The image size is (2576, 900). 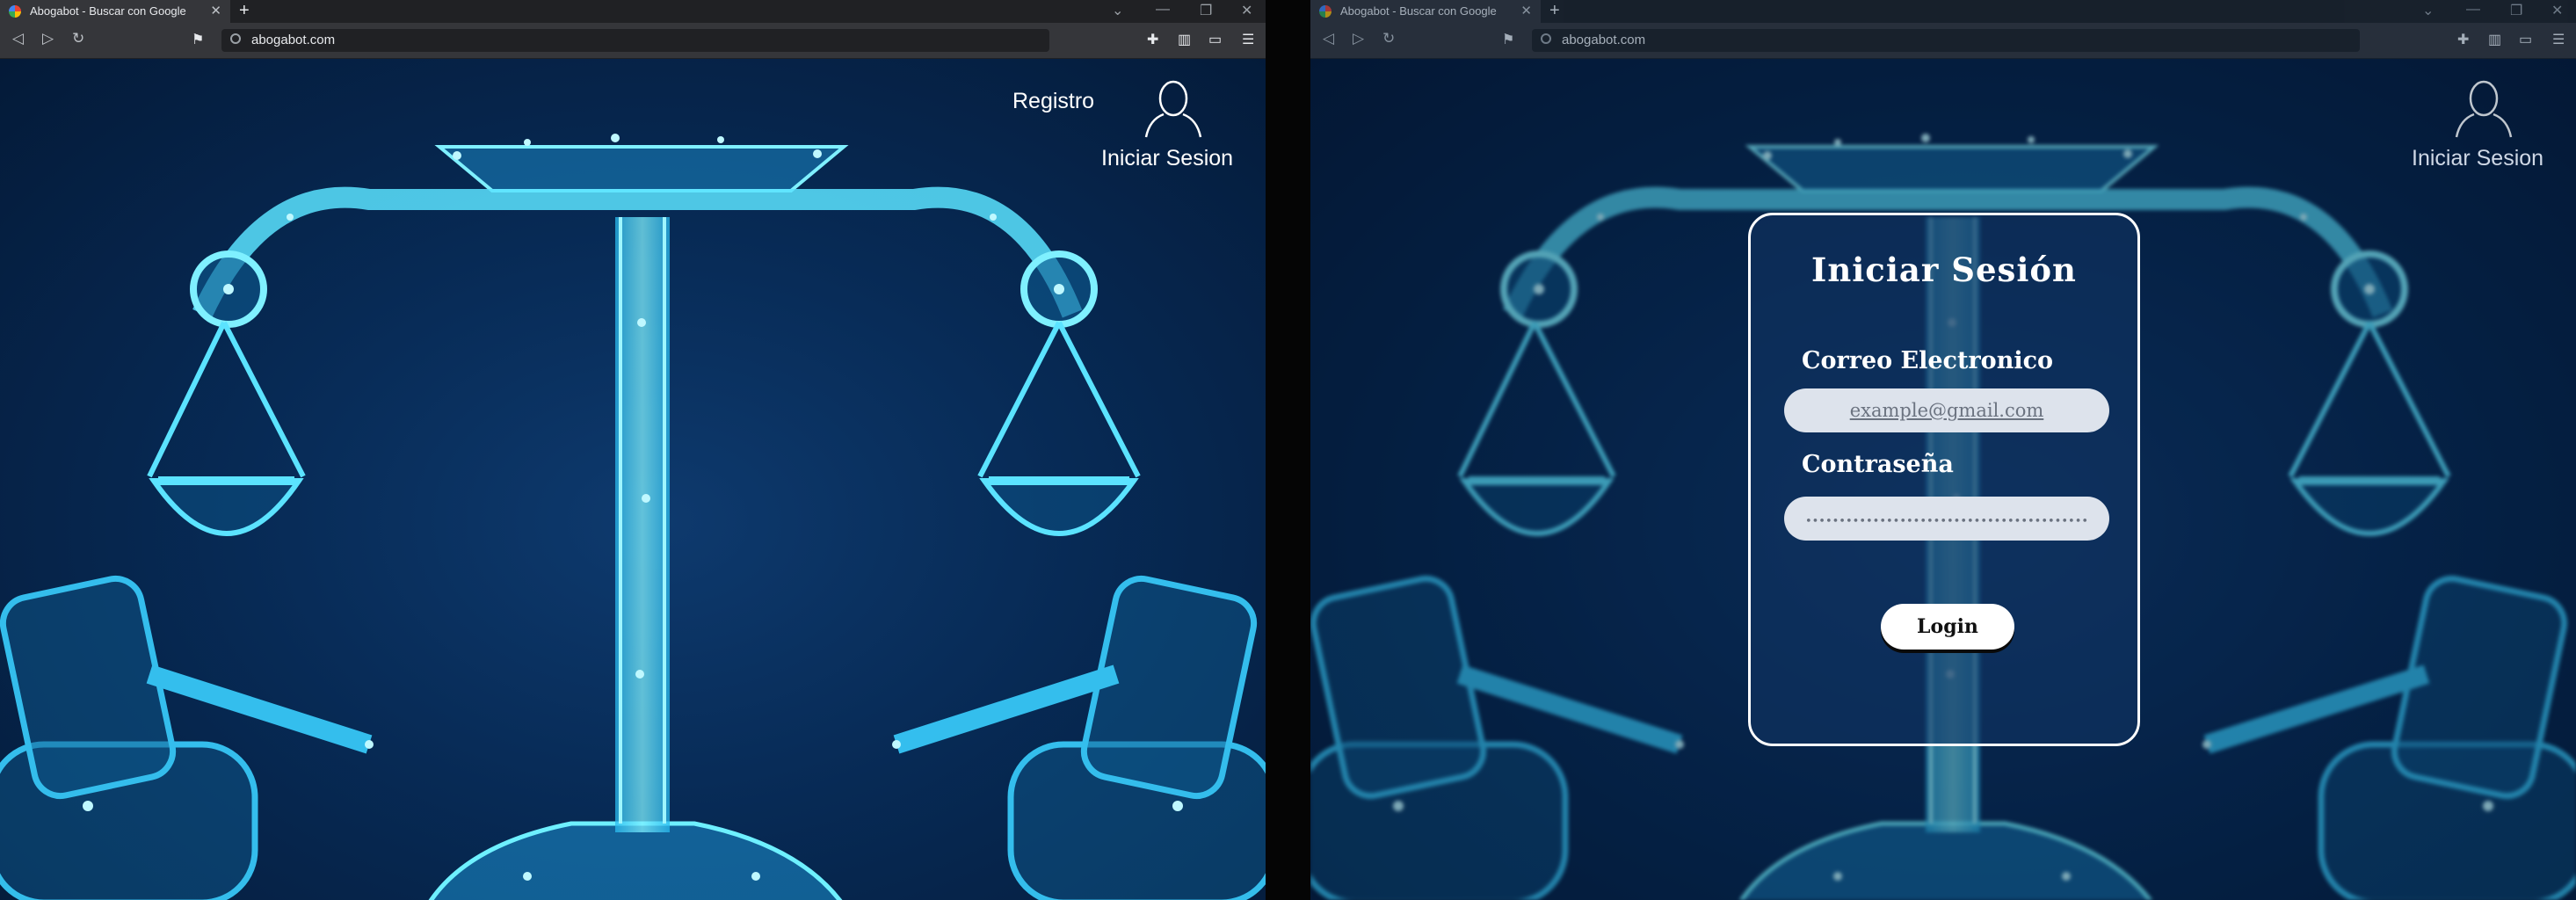 I want to click on password-field, so click(x=1946, y=519).